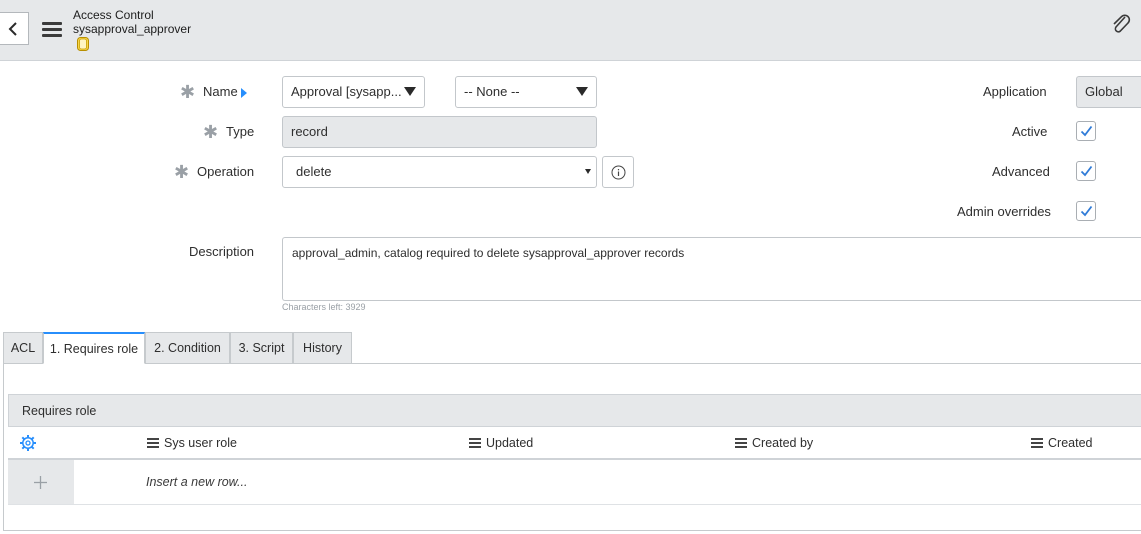 This screenshot has width=1141, height=534. What do you see at coordinates (94, 348) in the screenshot?
I see `tab-requires-role: 1. Requires role` at bounding box center [94, 348].